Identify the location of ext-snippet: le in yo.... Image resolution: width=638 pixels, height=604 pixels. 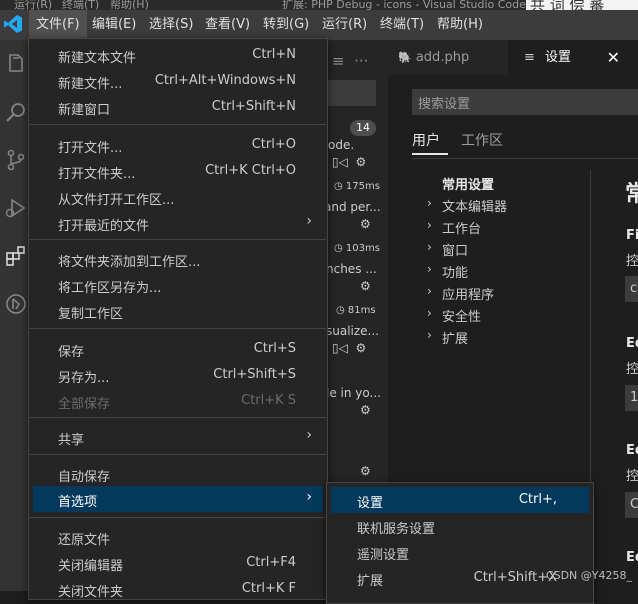
(353, 393).